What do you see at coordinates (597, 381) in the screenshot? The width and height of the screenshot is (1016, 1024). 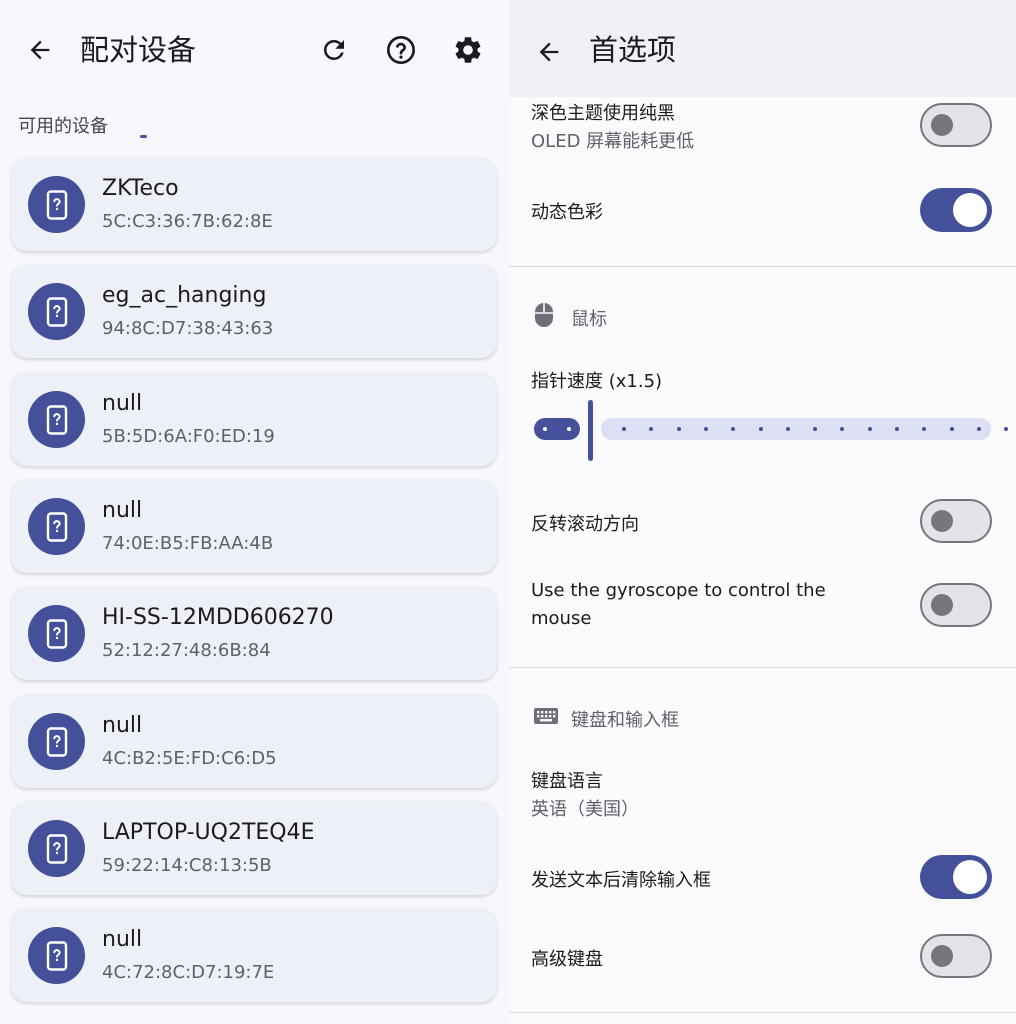 I see `pointer-speed-label: 指针速度 (x1.5)` at bounding box center [597, 381].